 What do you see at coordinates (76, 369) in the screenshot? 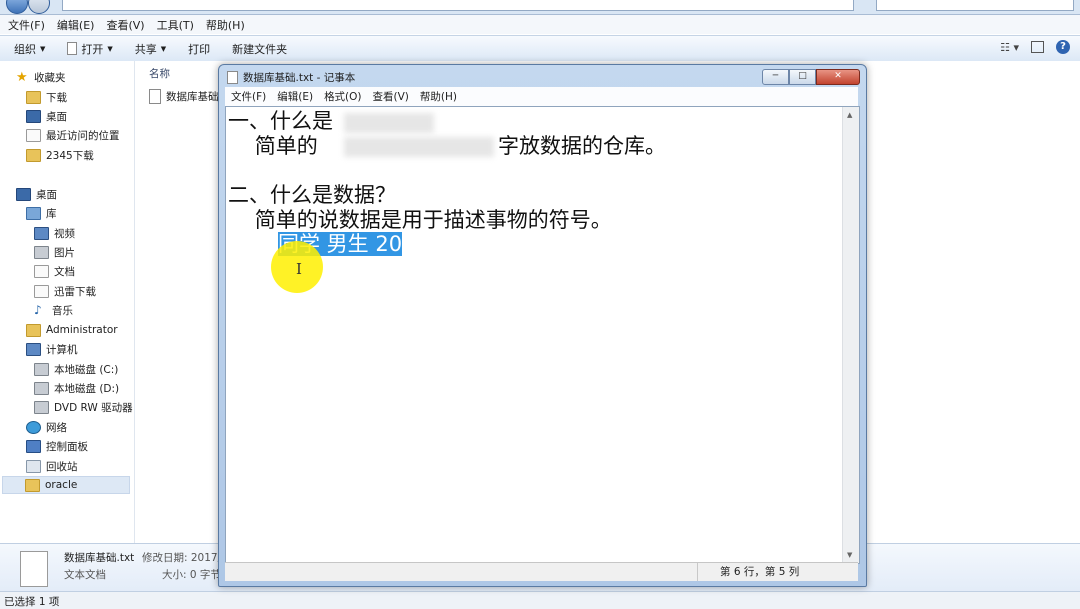
I see `nav-drive-c: 本地磁盘 (C:)` at bounding box center [76, 369].